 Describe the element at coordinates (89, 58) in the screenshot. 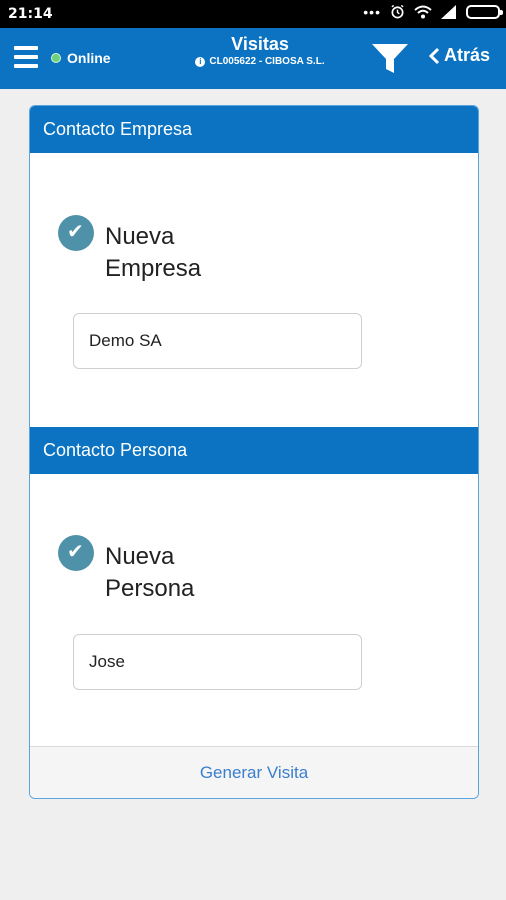

I see `online-label: Online` at that location.